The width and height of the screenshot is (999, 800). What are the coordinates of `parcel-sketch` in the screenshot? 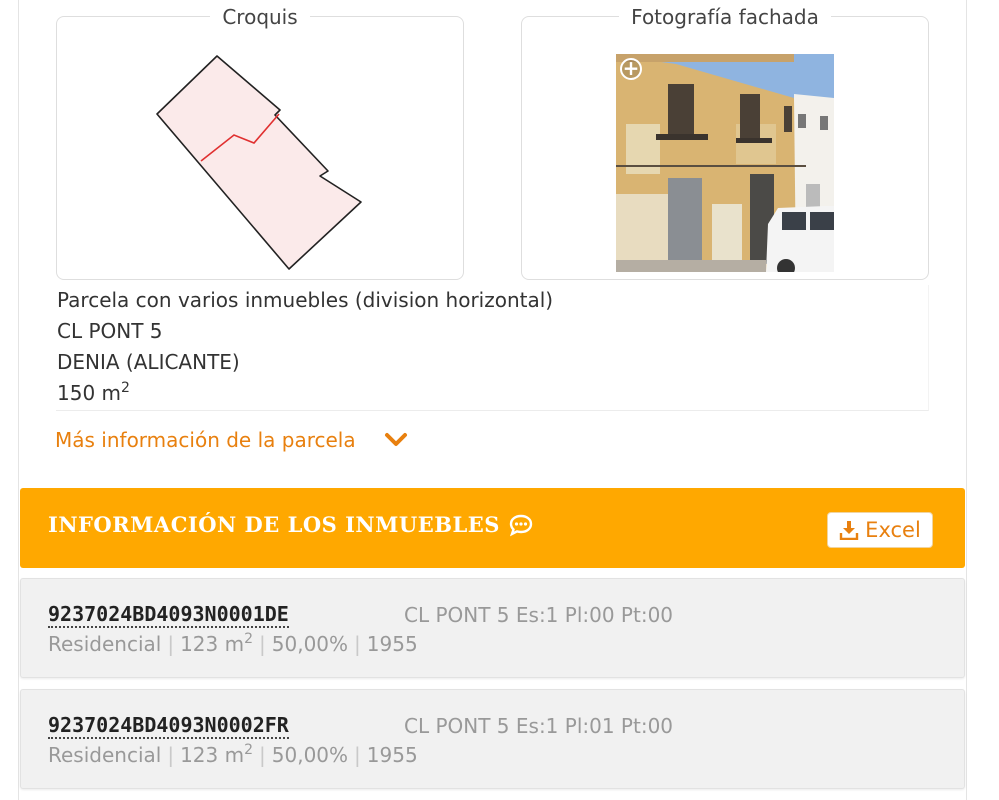 It's located at (261, 164).